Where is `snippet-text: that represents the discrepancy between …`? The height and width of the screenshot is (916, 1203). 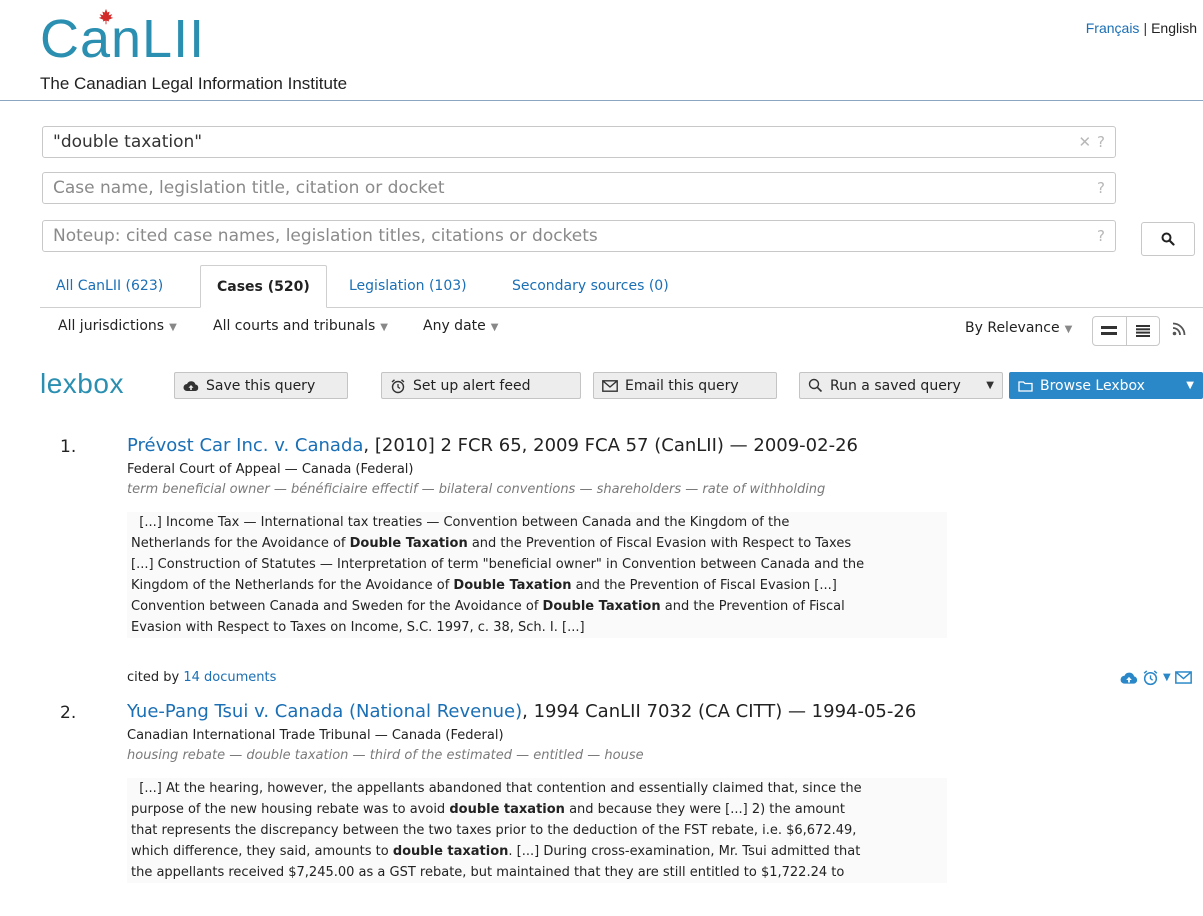
snippet-text: that represents the discrepancy between … is located at coordinates (494, 830).